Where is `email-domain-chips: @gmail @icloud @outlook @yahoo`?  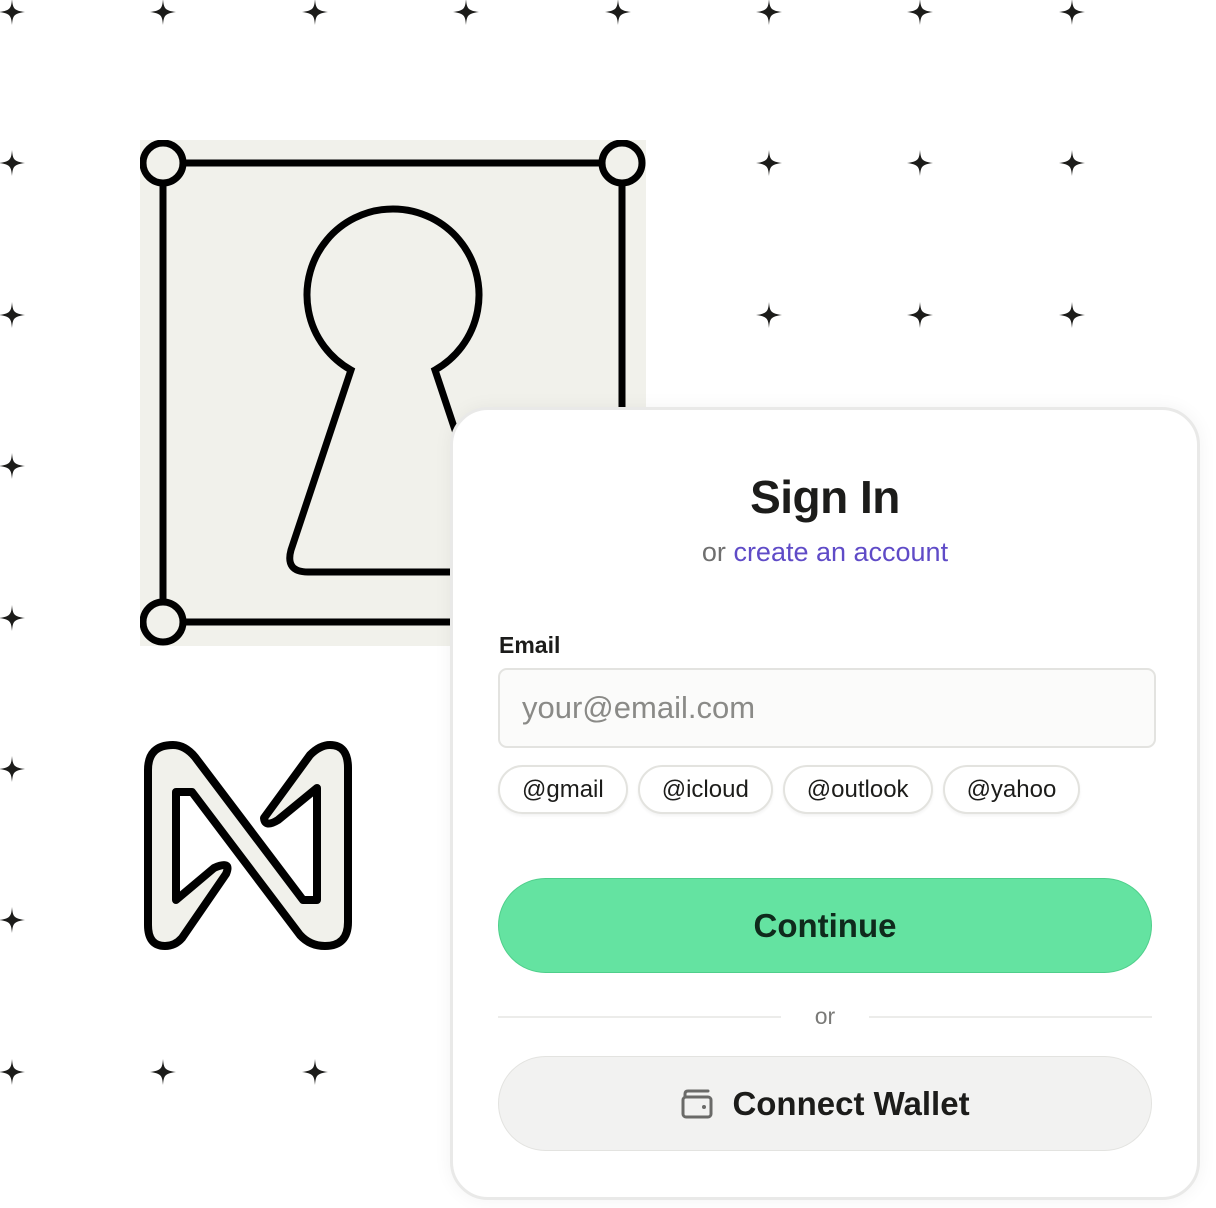
email-domain-chips: @gmail @icloud @outlook @yahoo is located at coordinates (789, 789).